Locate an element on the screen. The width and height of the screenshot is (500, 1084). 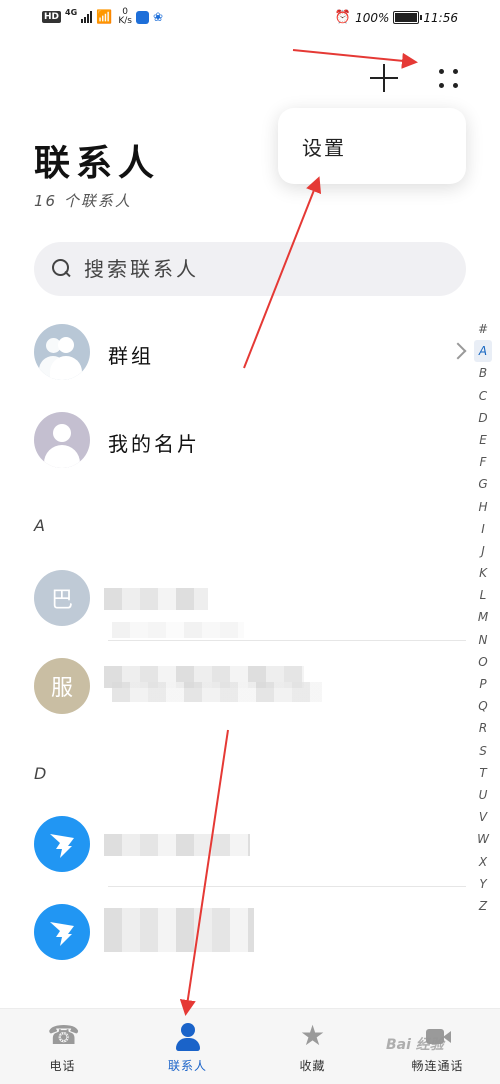
watermark-logo: Bai 经验 is located at coordinates (415, 1045).